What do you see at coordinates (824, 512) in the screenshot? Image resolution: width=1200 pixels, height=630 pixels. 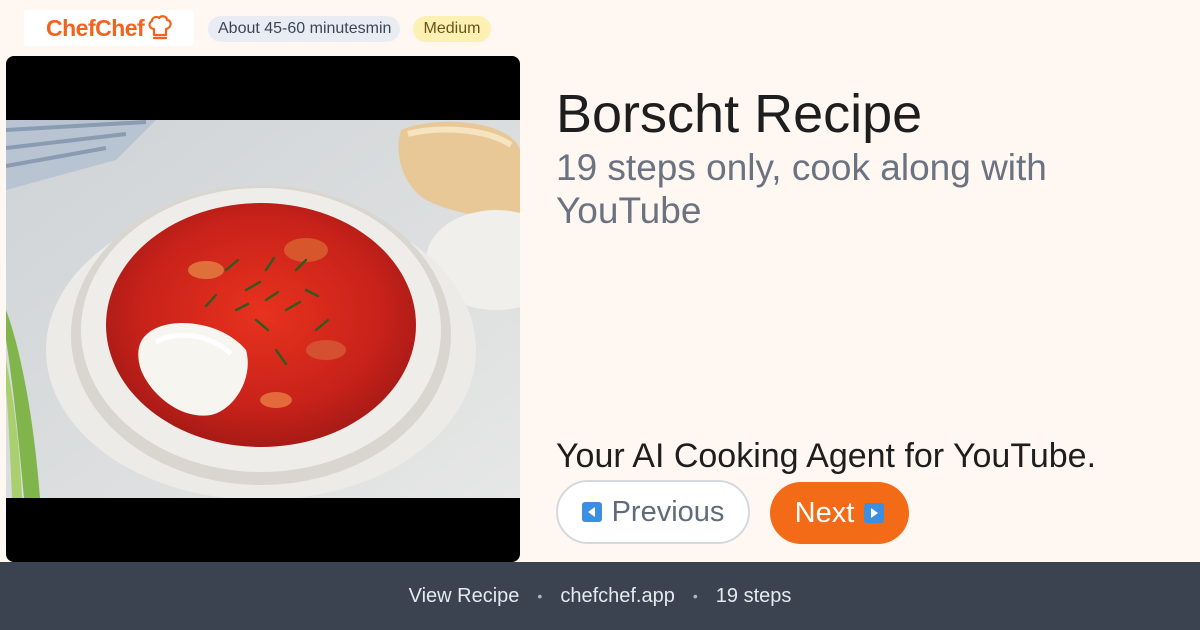 I see `next-button-label: Next` at bounding box center [824, 512].